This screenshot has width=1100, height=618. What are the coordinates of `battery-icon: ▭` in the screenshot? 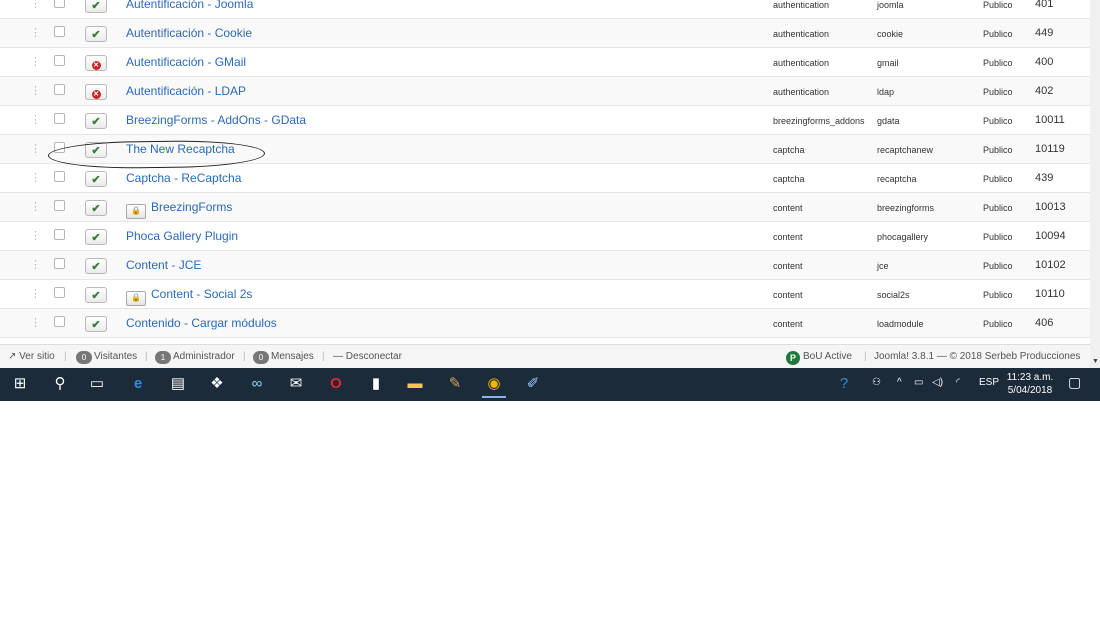 It's located at (918, 382).